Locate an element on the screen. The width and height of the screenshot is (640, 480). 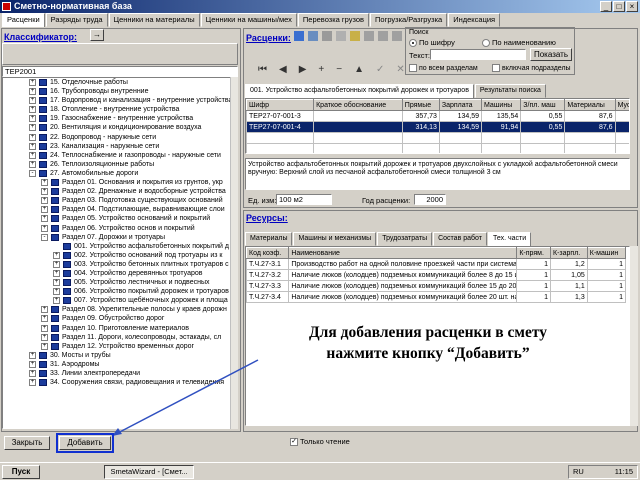
print-icon is located at coordinates (313, 36).